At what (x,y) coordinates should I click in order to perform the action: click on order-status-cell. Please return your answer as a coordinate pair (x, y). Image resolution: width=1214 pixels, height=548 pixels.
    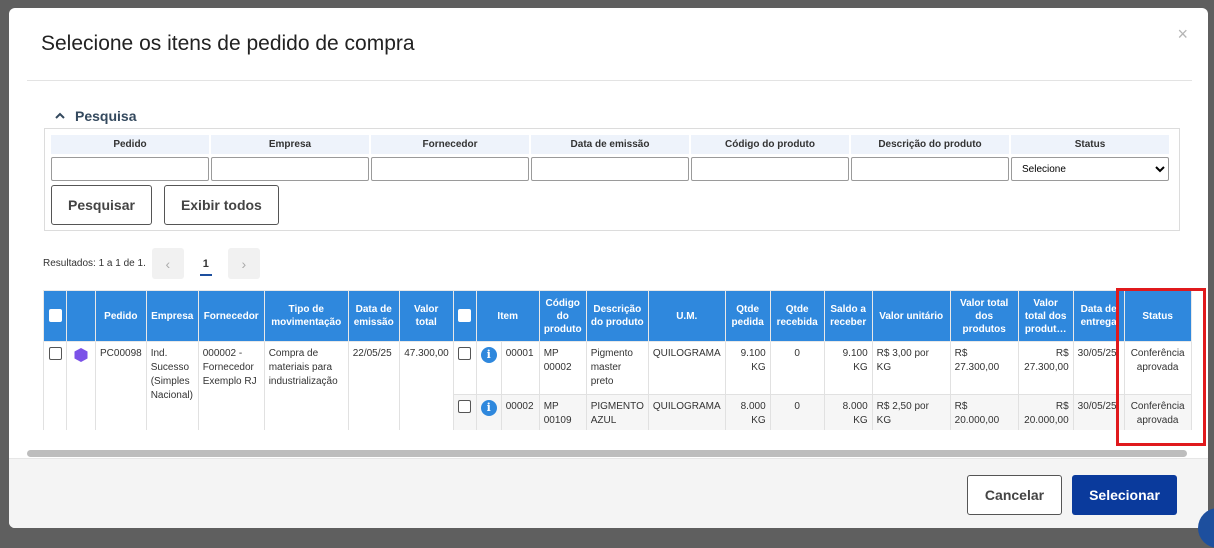
    Looking at the image, I should click on (81, 385).